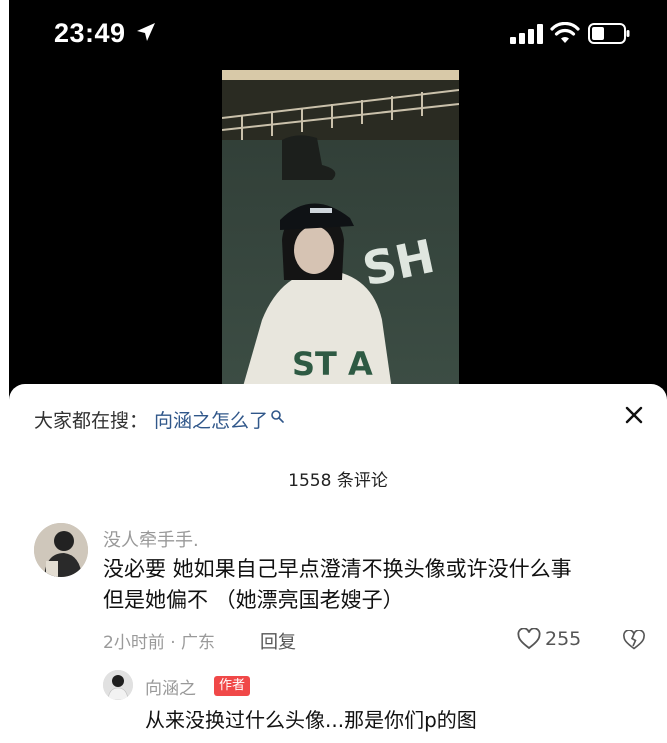 This screenshot has height=743, width=667. What do you see at coordinates (565, 32) in the screenshot?
I see `wifi-icon` at bounding box center [565, 32].